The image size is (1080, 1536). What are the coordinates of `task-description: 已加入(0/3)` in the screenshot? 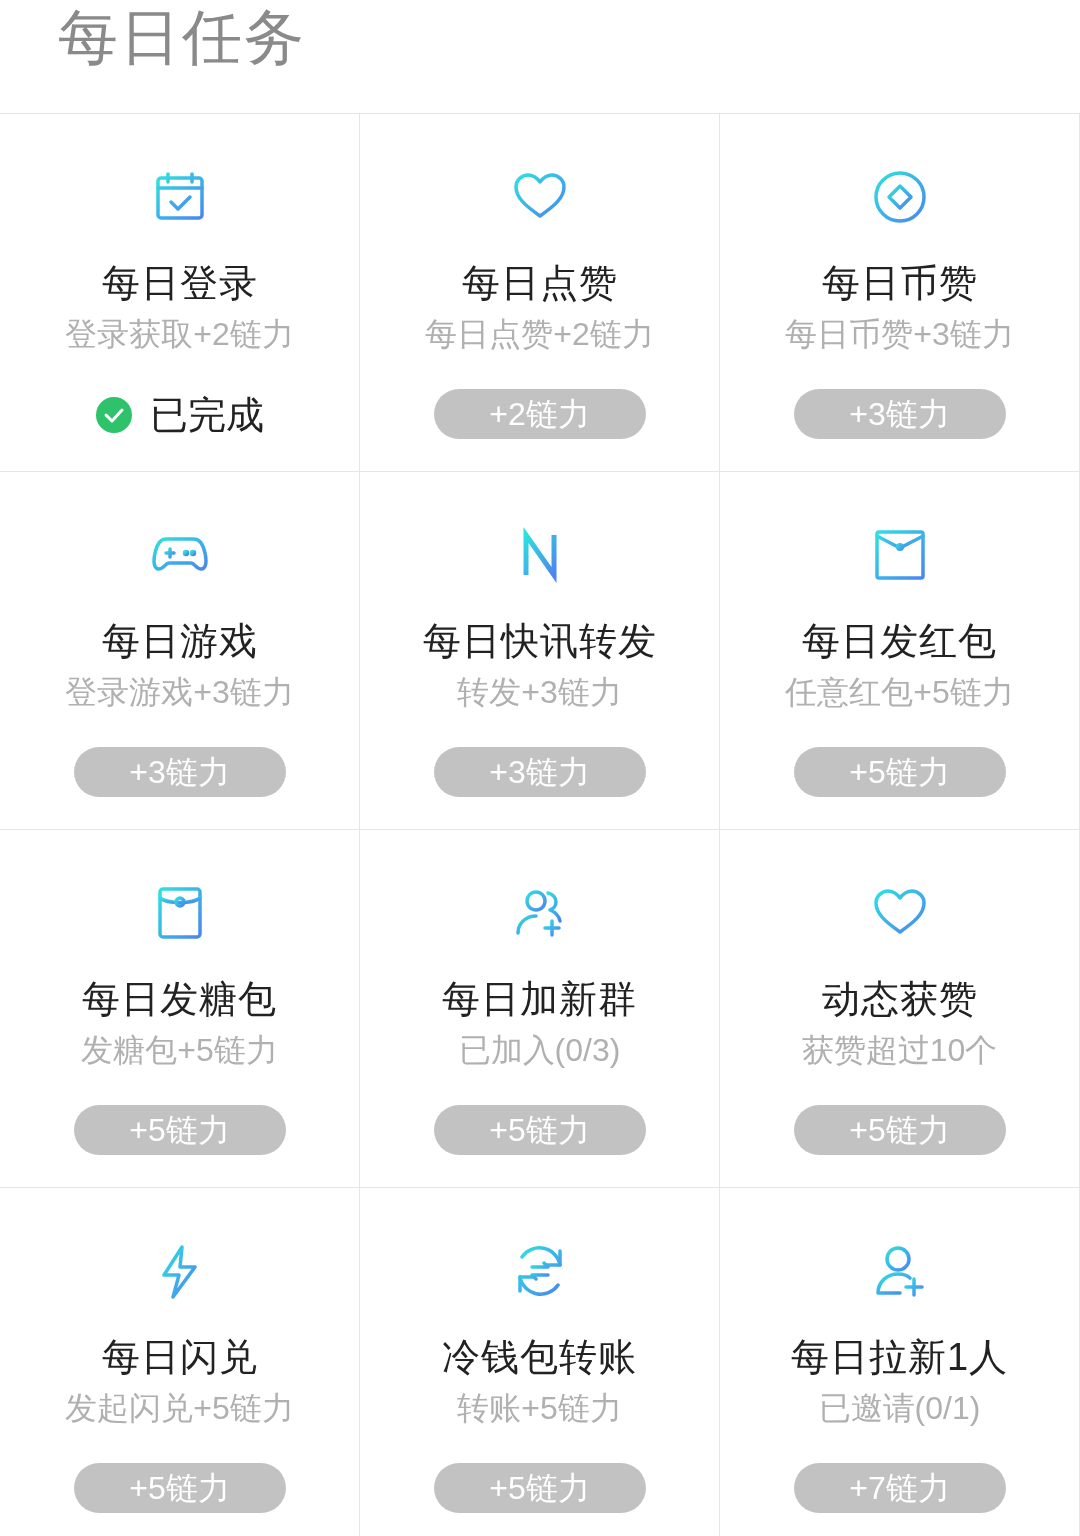 It's located at (539, 1050).